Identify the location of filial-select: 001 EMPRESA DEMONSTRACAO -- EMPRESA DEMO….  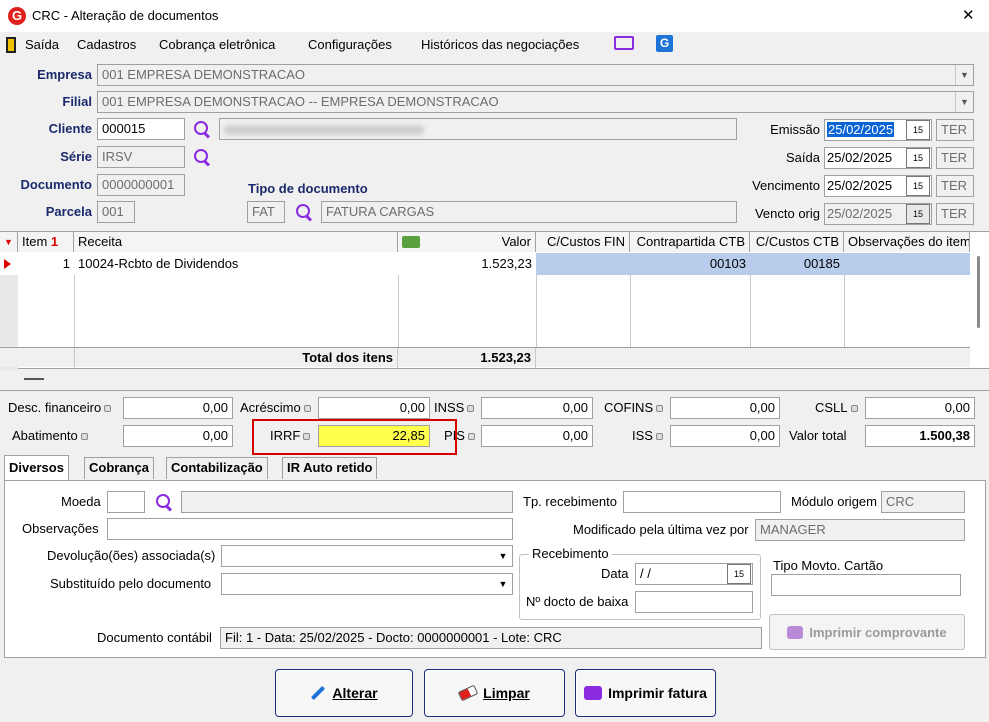
(535, 102).